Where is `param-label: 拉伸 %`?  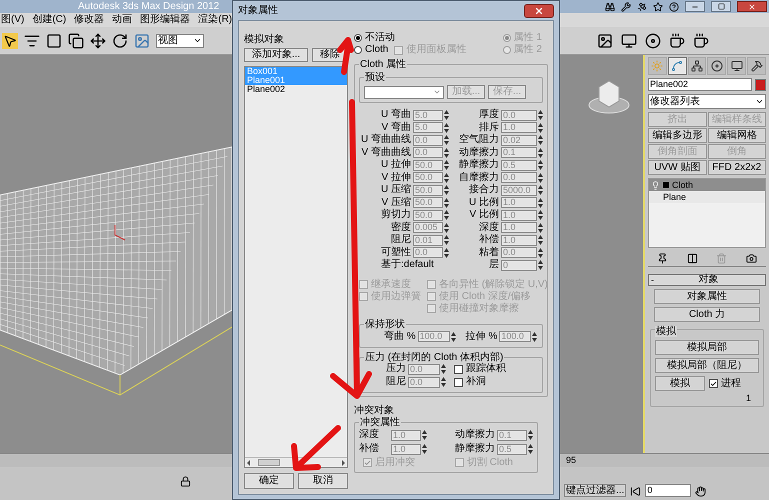 param-label: 拉伸 % is located at coordinates (482, 337).